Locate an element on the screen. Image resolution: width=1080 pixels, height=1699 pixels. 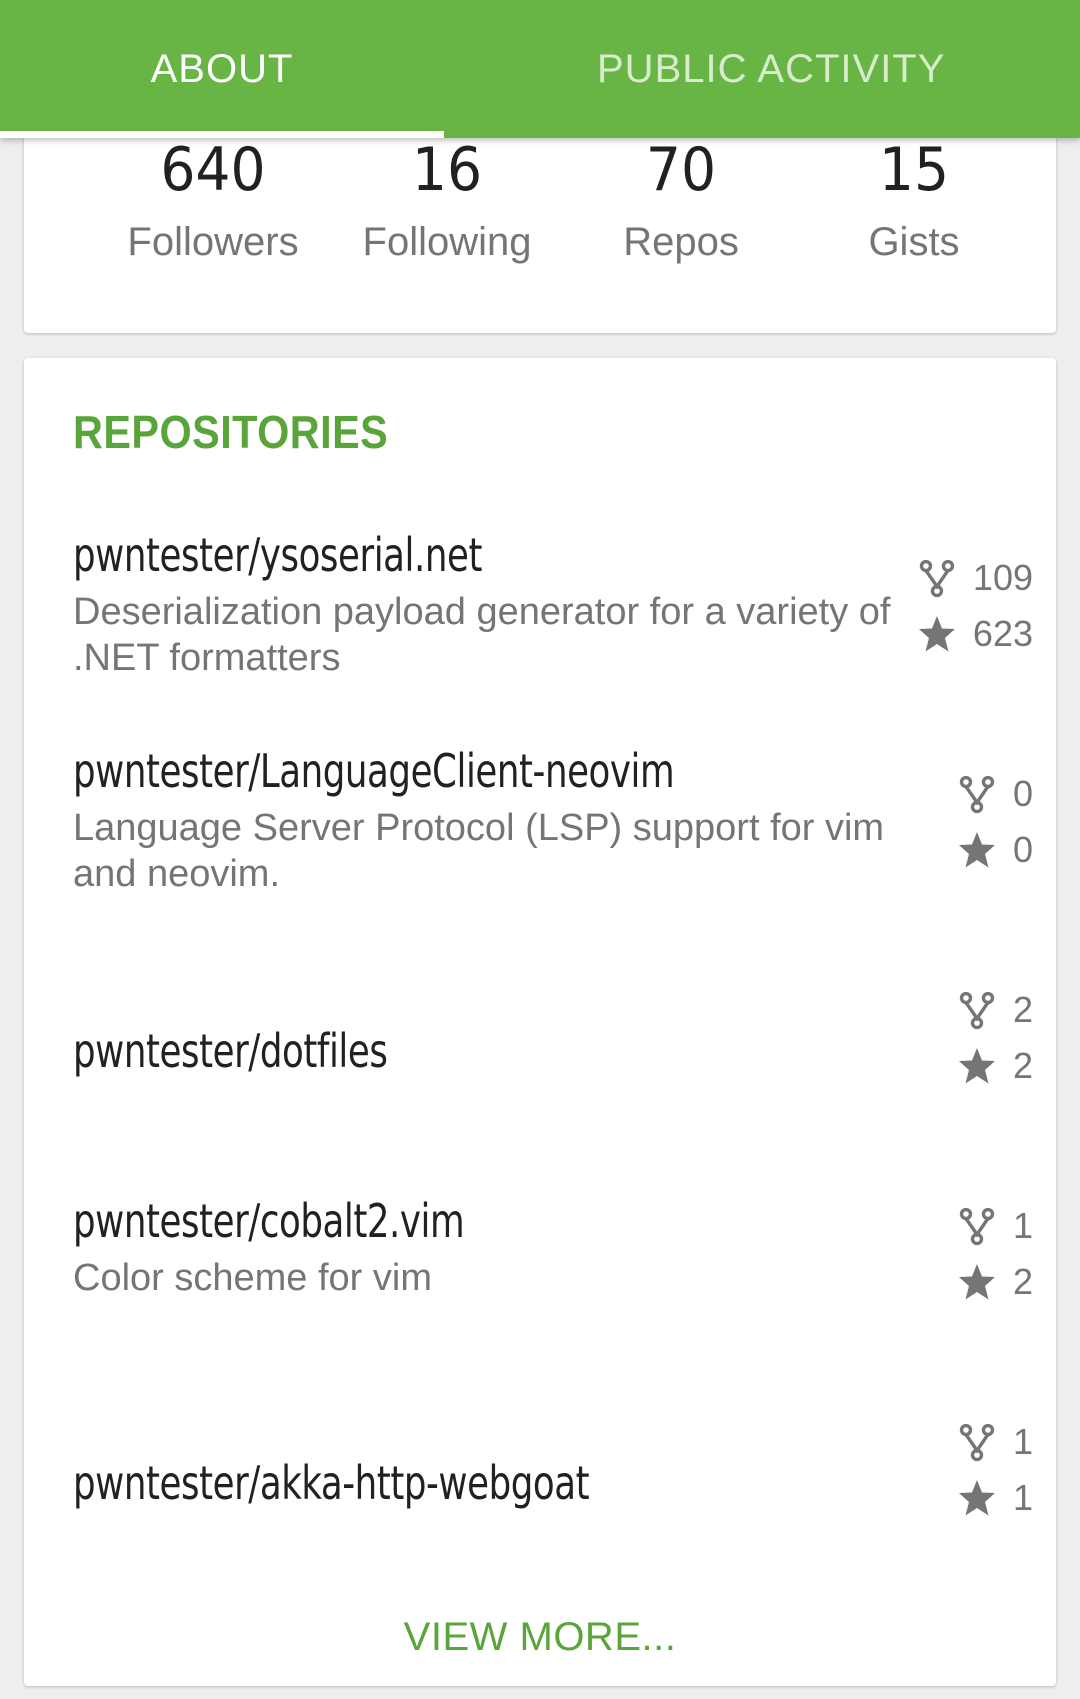
repo-stars-count: 0 is located at coordinates (1022, 849).